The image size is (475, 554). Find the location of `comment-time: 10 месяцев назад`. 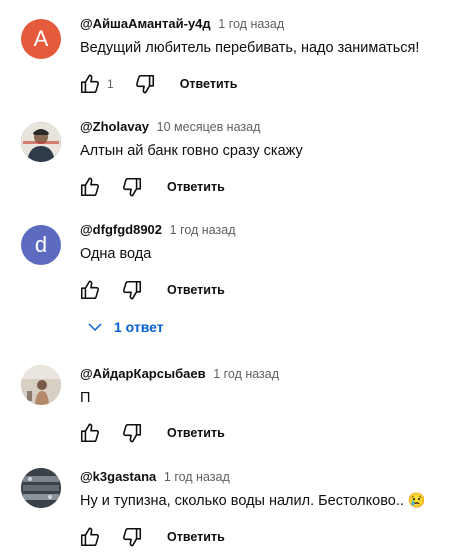

comment-time: 10 месяцев назад is located at coordinates (209, 127).